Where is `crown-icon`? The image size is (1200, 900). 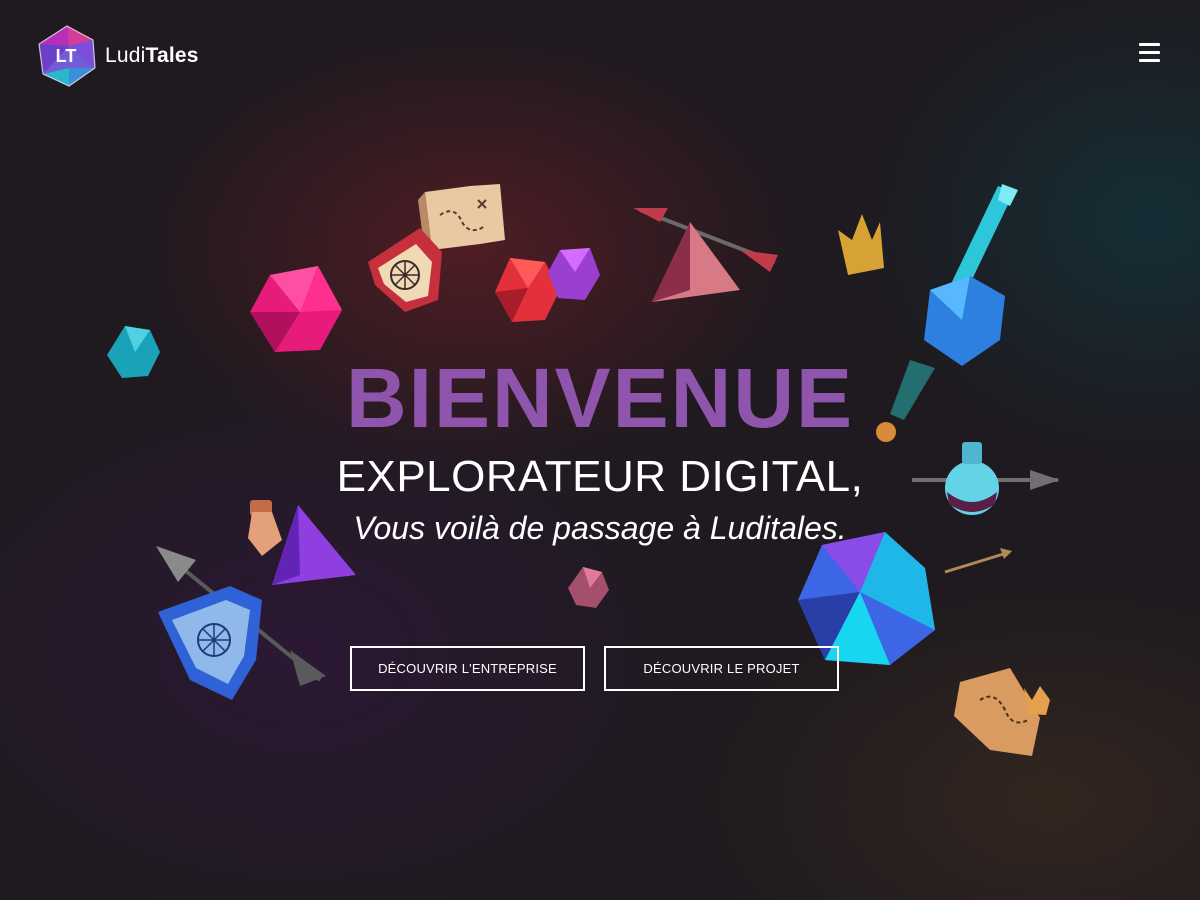
crown-icon is located at coordinates (861, 244).